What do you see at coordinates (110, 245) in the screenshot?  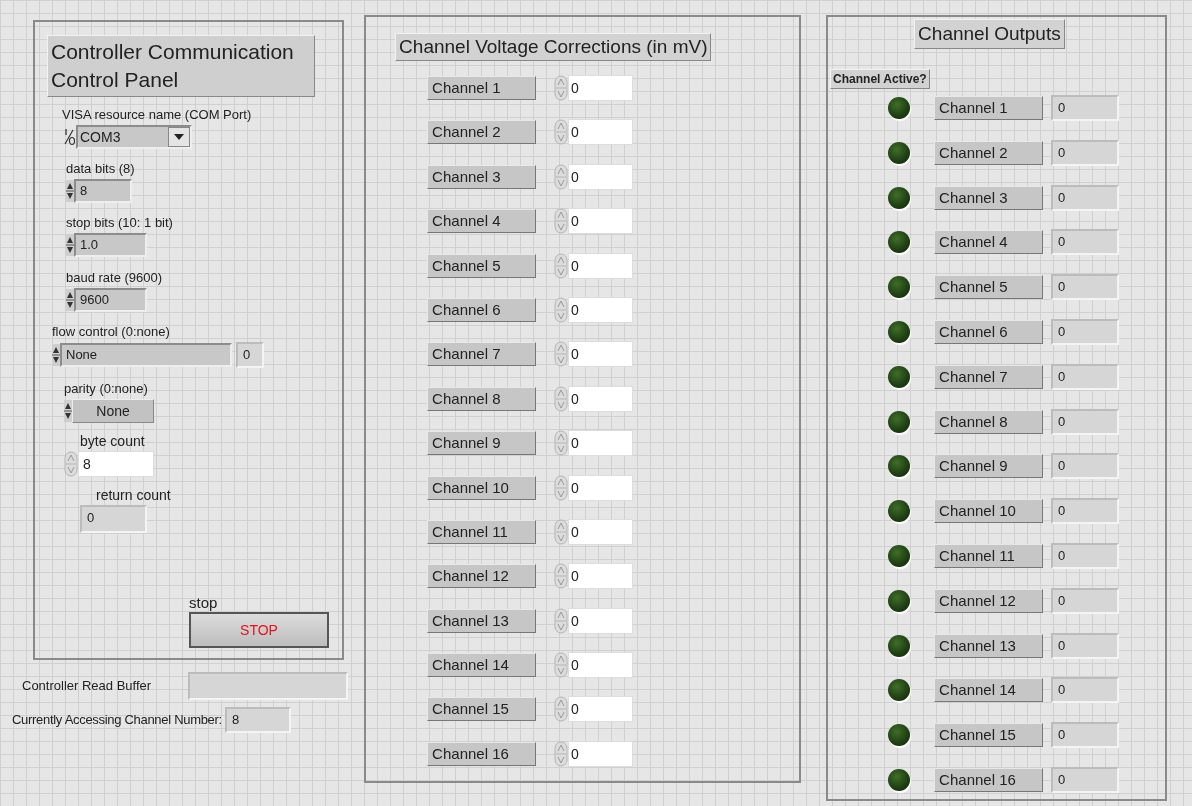 I see `number-field: 1.0` at bounding box center [110, 245].